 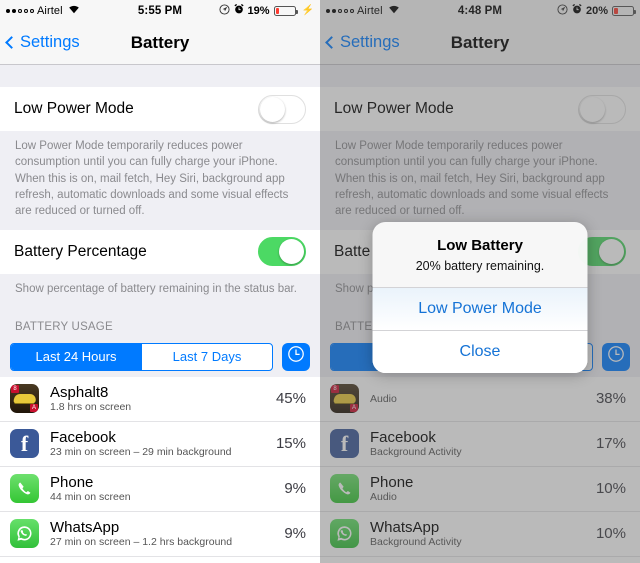 I want to click on app-name: Asphalt8, so click(x=79, y=393).